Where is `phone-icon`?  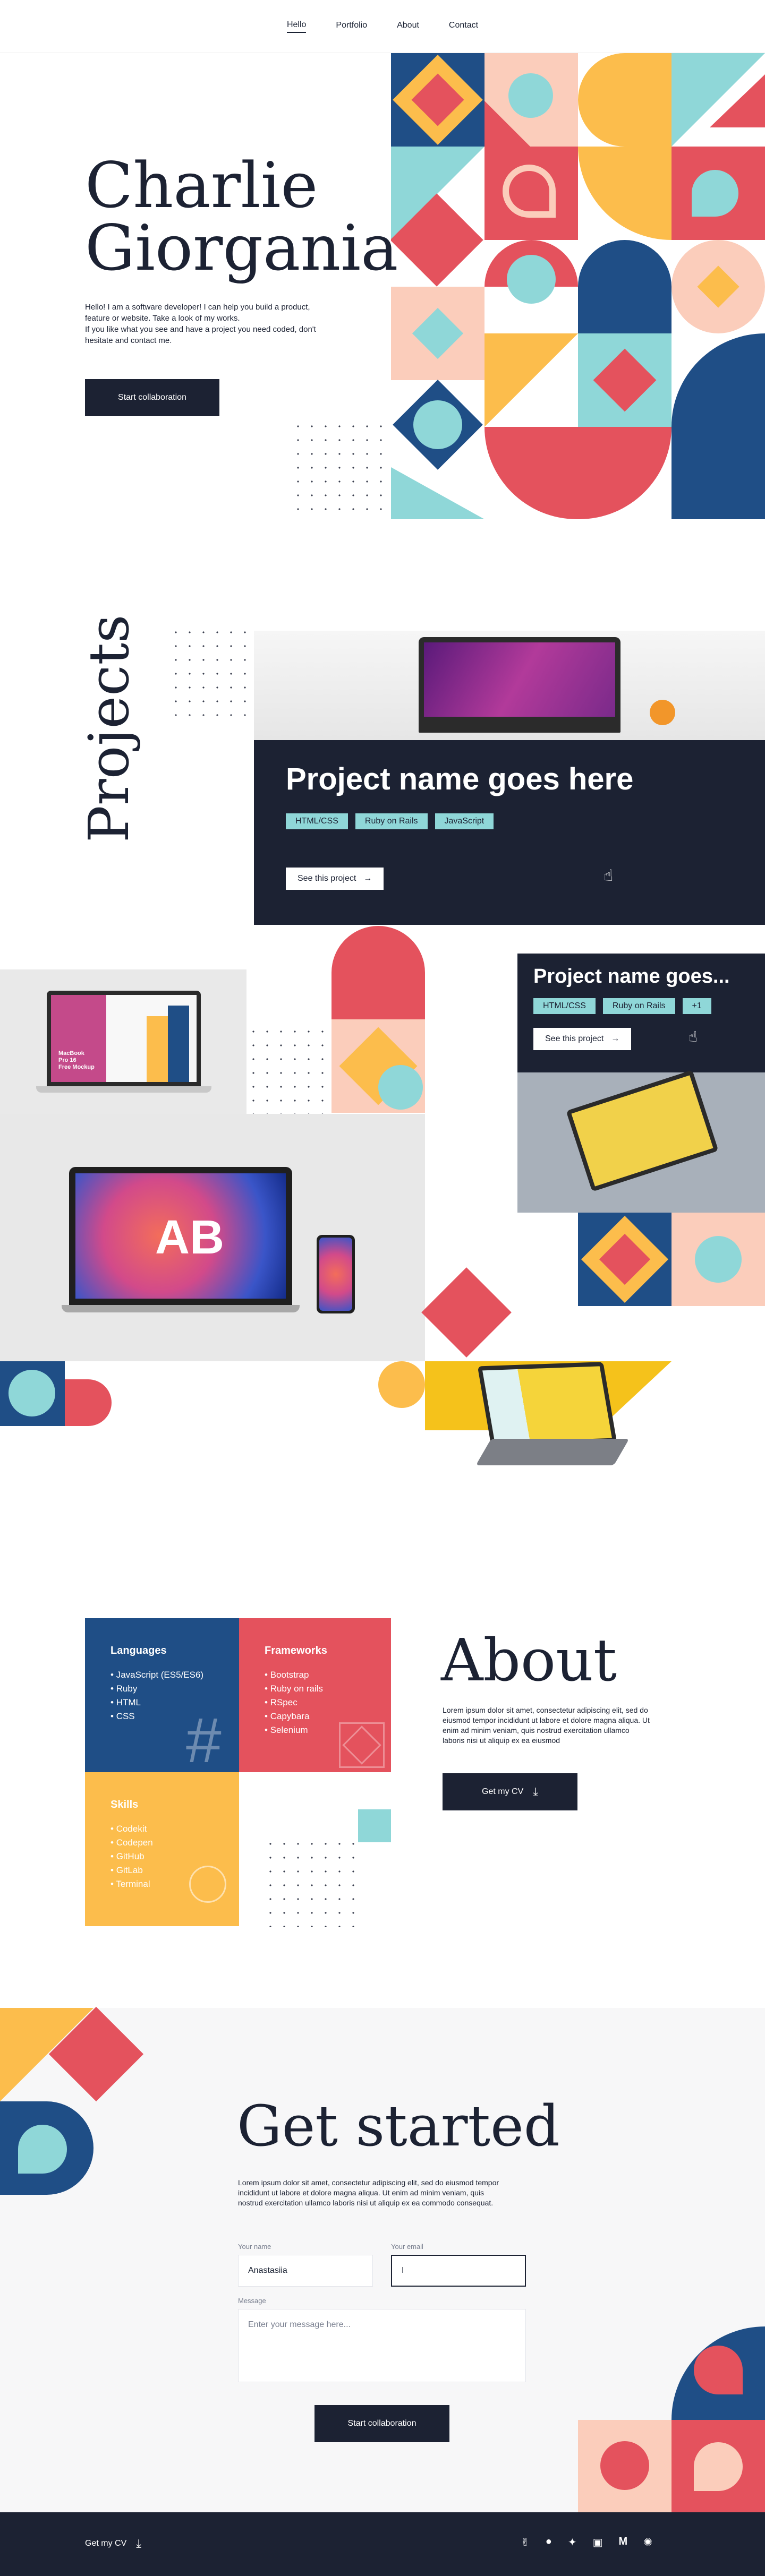 phone-icon is located at coordinates (336, 1274).